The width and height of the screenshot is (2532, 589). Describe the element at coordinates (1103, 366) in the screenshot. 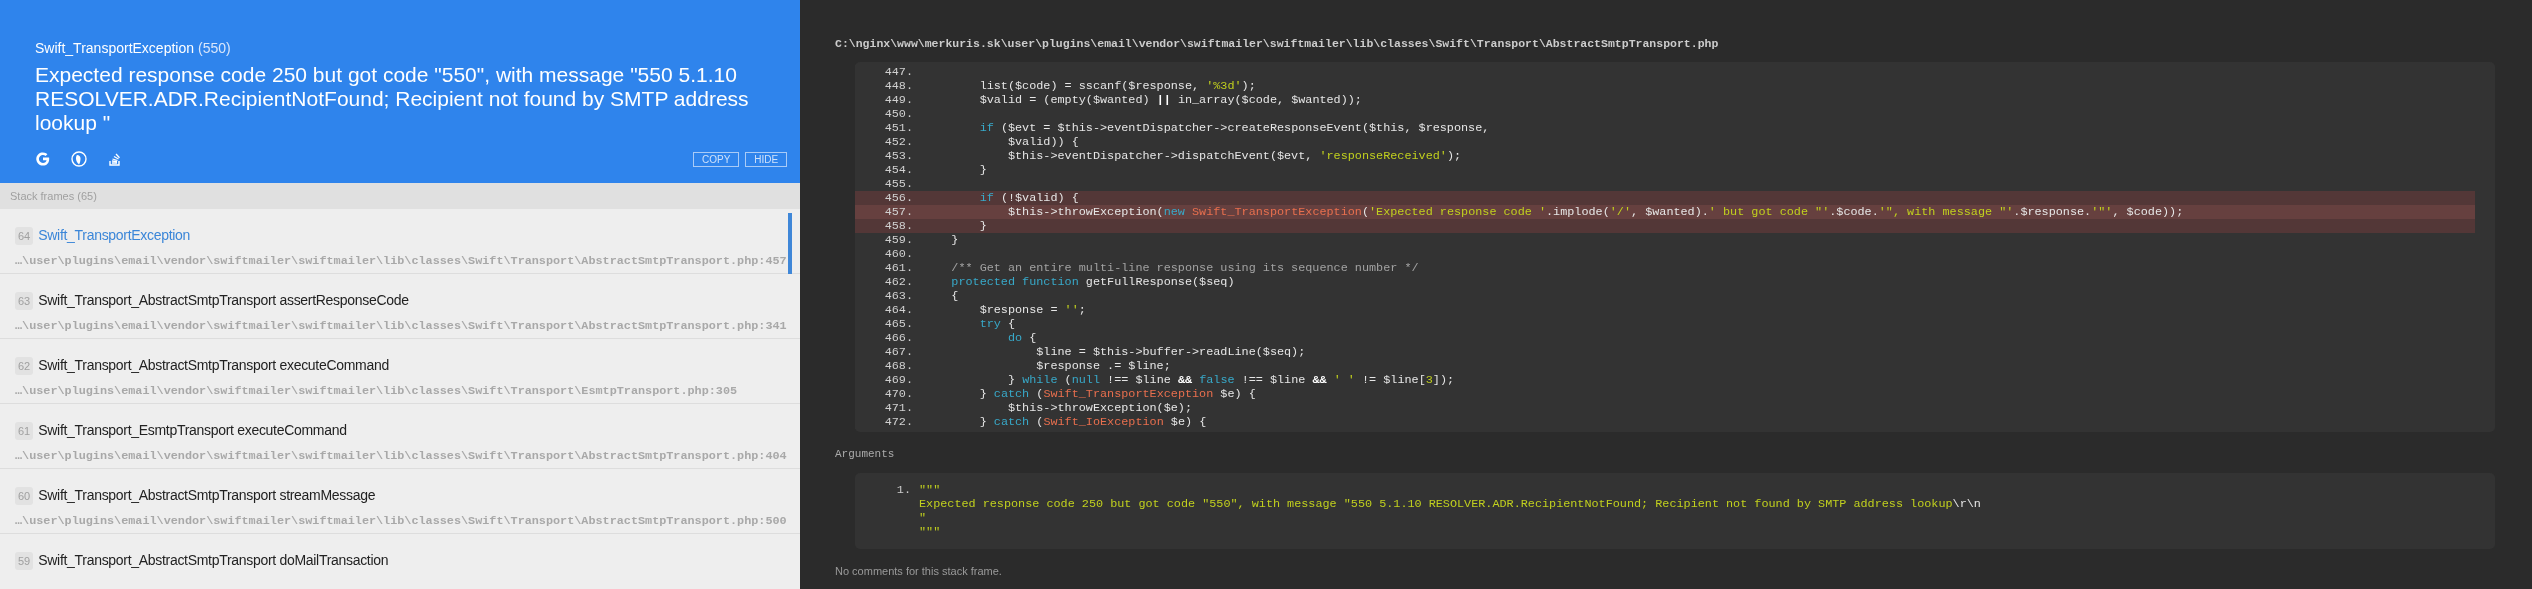

I see `code-line: $response .= $line;` at that location.